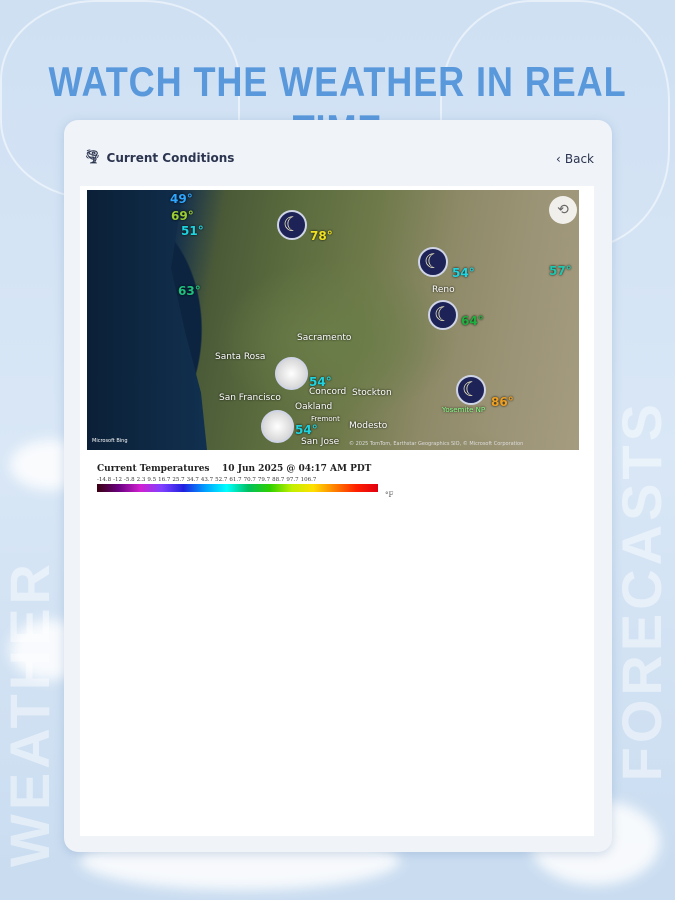 Image resolution: width=675 pixels, height=900 pixels. What do you see at coordinates (560, 271) in the screenshot?
I see `temp-label: 57°` at bounding box center [560, 271].